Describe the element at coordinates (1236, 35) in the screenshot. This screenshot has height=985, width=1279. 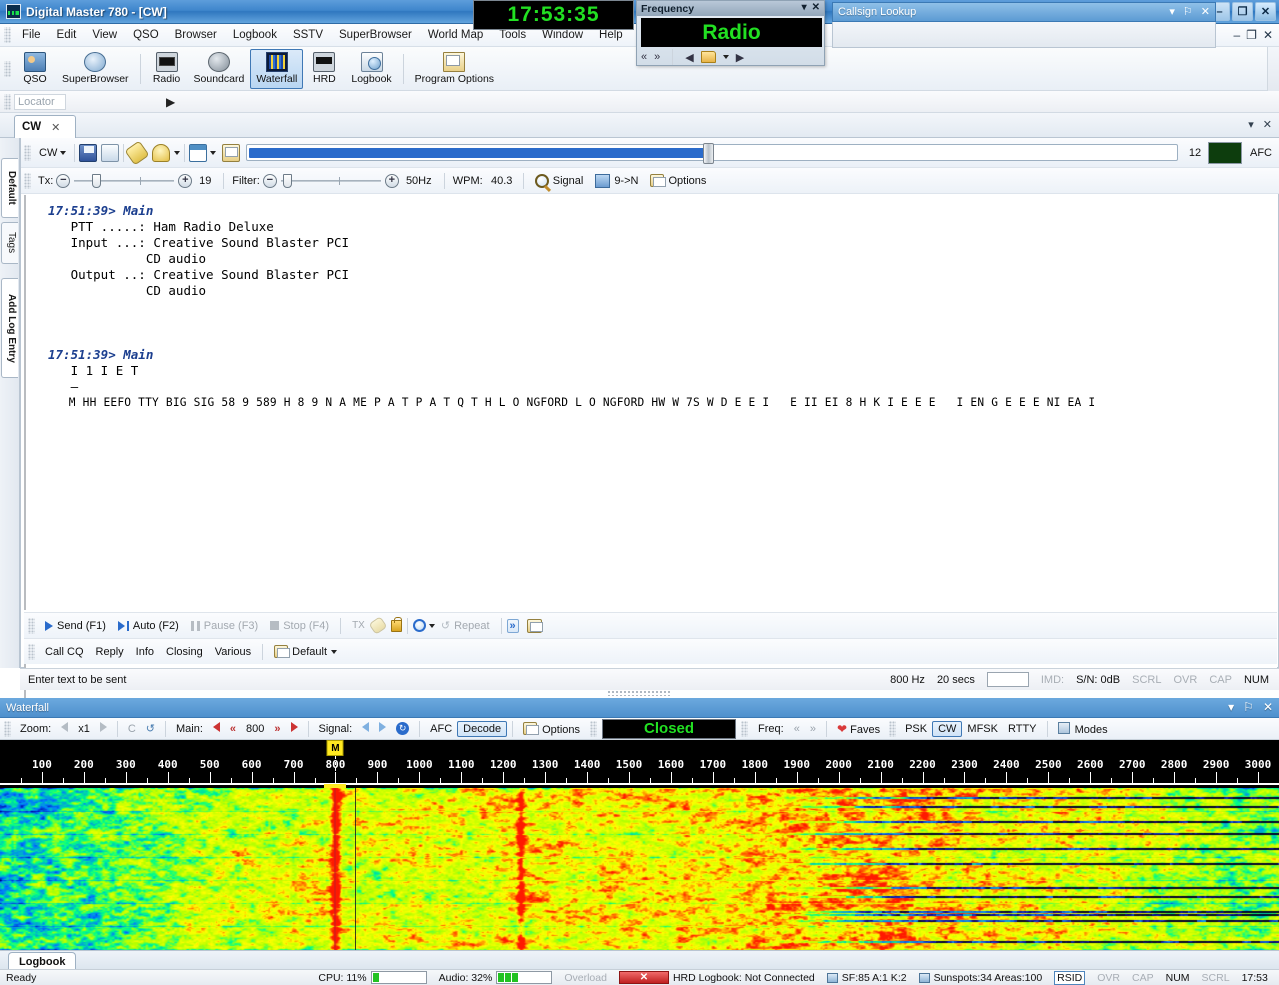
I see `mdi-minimize-button: –` at that location.